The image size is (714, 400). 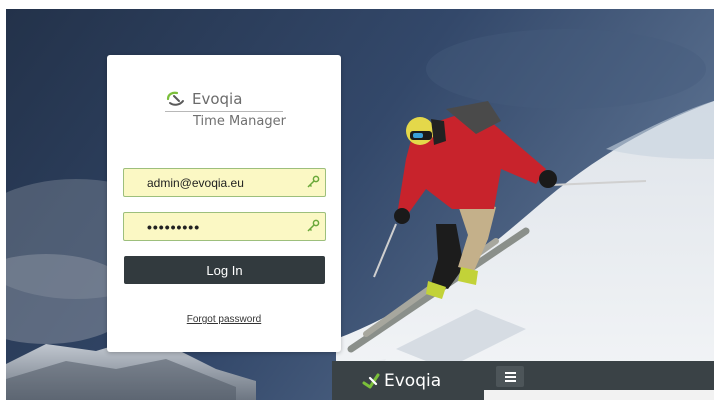 What do you see at coordinates (510, 376) in the screenshot?
I see `hamburger-menu-icon` at bounding box center [510, 376].